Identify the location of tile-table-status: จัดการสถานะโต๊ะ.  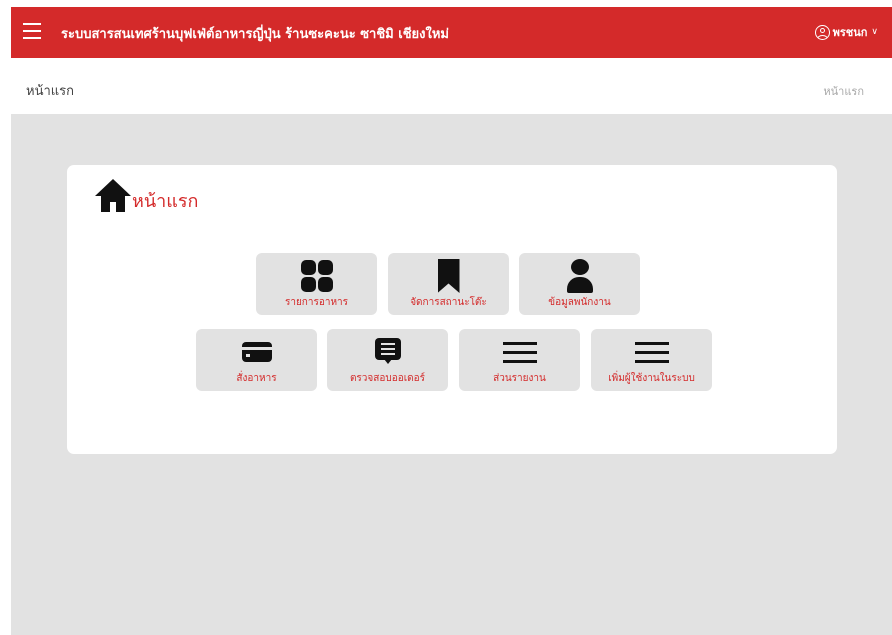
(448, 284).